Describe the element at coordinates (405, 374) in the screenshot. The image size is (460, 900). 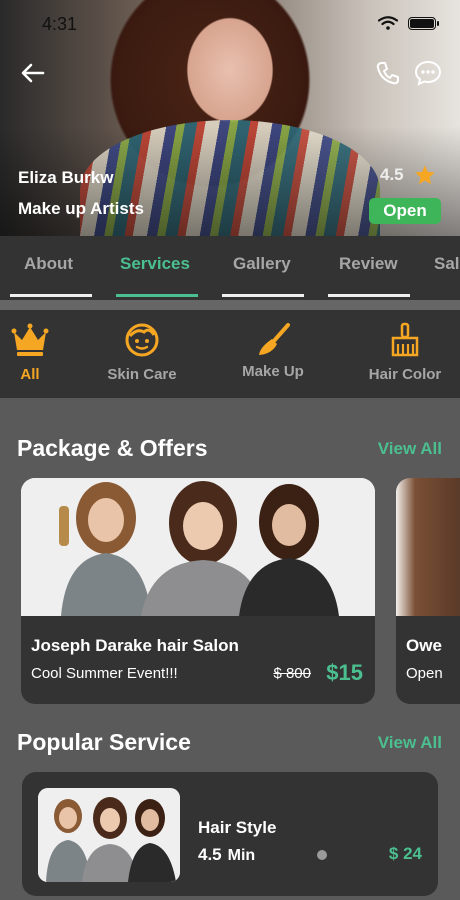
I see `category-label: Hair Color` at that location.